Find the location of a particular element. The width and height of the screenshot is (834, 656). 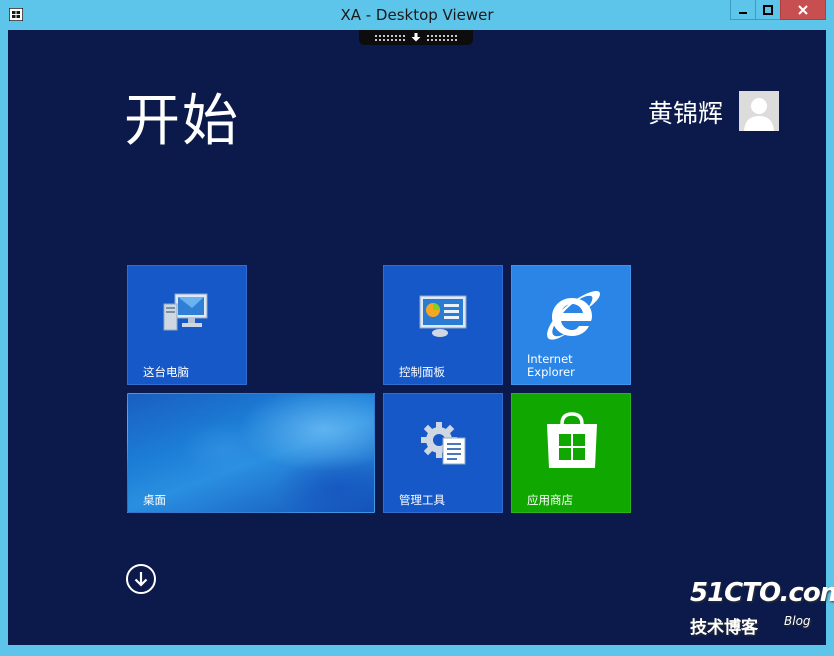

internet-explorer-icon is located at coordinates (573, 315).